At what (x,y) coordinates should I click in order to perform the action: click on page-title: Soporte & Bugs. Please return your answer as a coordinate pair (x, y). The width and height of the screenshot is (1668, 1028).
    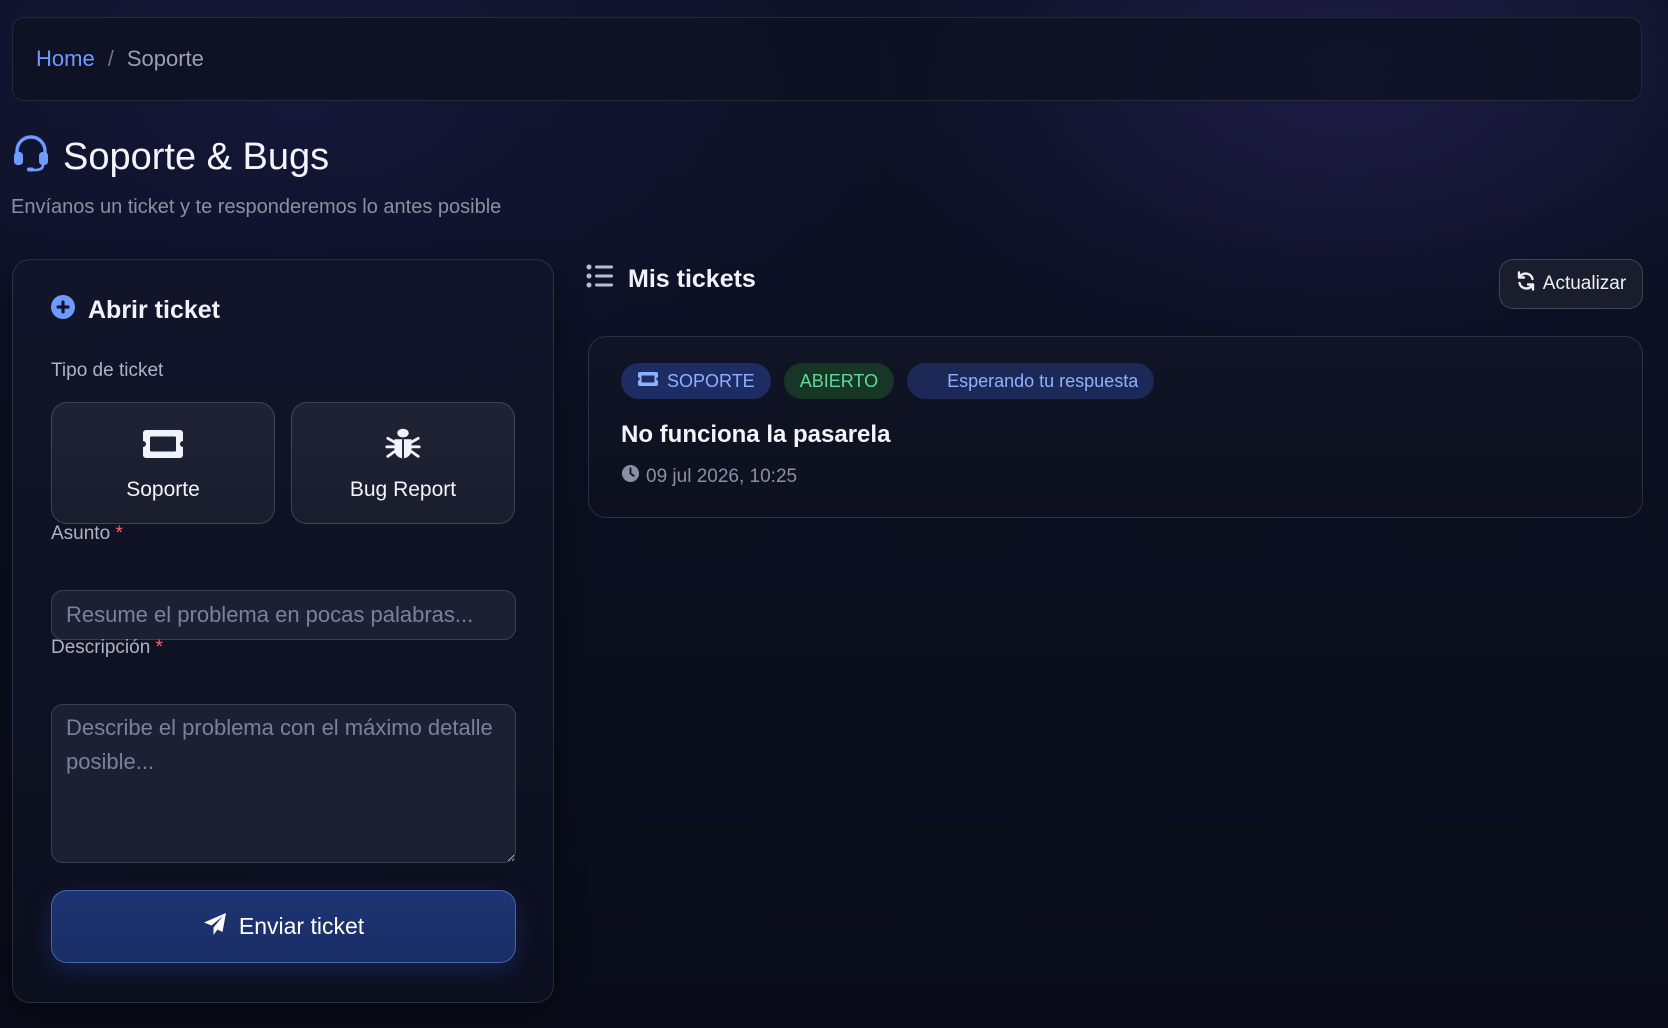
    Looking at the image, I should click on (196, 156).